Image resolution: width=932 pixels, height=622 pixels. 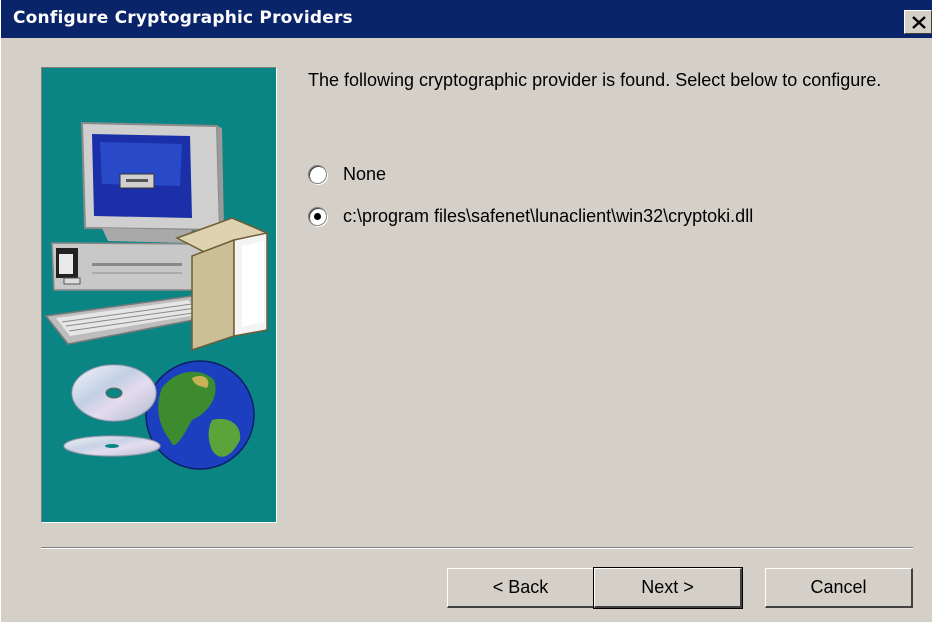 What do you see at coordinates (112, 410) in the screenshot?
I see `cd-discs-illustration` at bounding box center [112, 410].